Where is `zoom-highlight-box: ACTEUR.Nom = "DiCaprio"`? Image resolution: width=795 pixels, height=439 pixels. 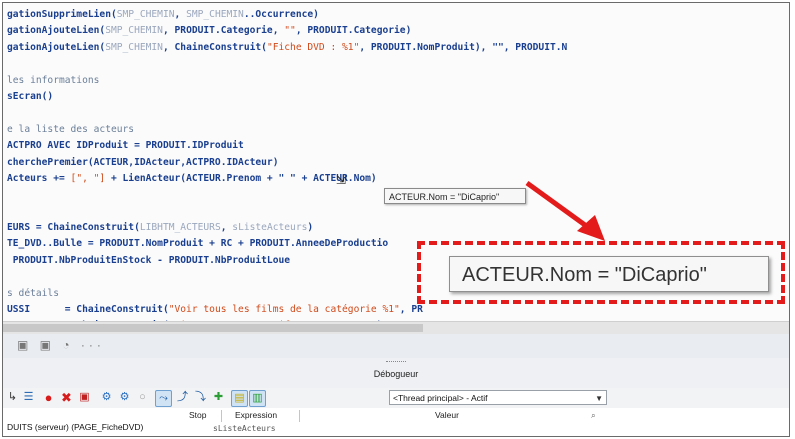
zoom-highlight-box: ACTEUR.Nom = "DiCaprio" is located at coordinates (601, 272).